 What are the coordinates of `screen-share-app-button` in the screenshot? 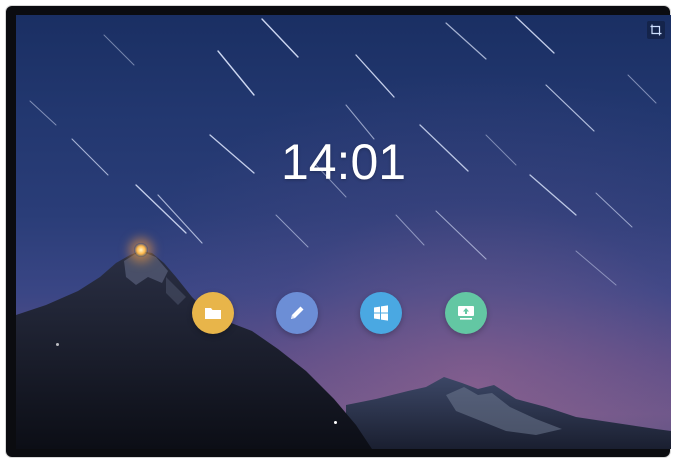 It's located at (466, 313).